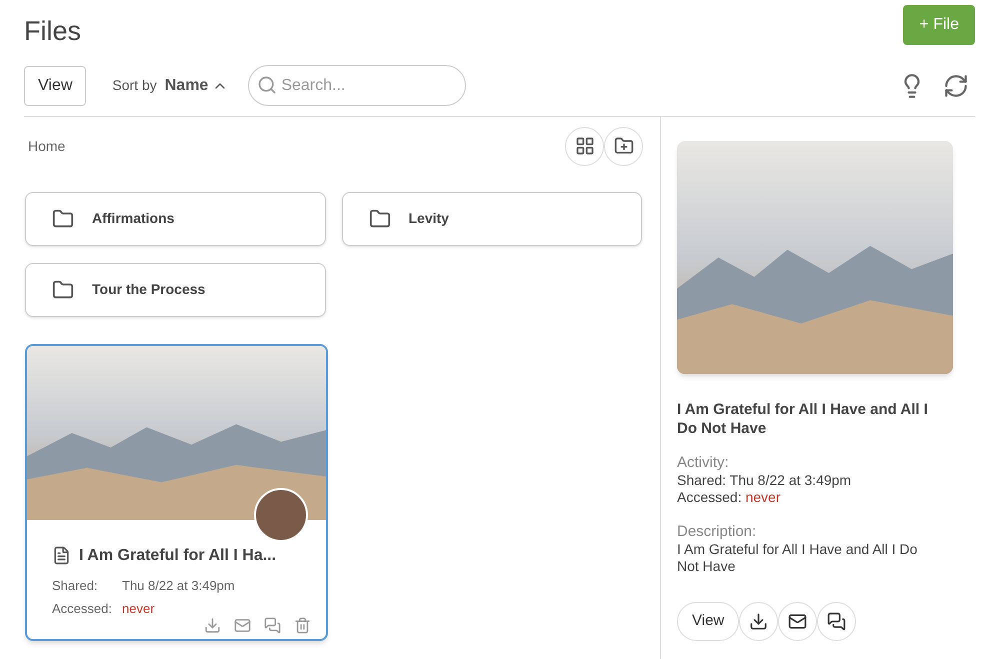  Describe the element at coordinates (797, 557) in the screenshot. I see `description-text: I Am Grateful for All I Have and All I Do Not Have` at that location.